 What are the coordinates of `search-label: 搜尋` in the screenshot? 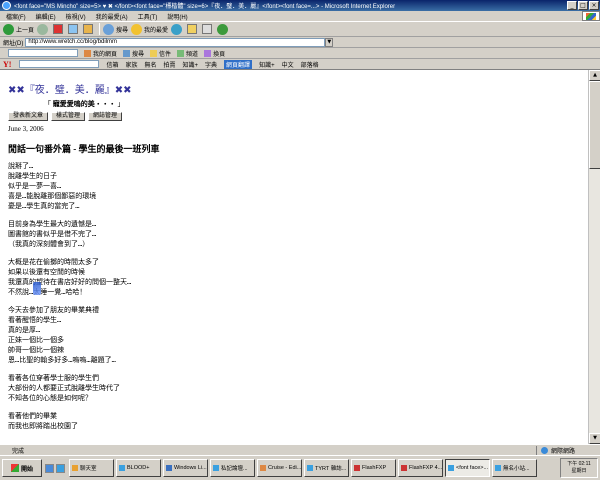 It's located at (122, 30).